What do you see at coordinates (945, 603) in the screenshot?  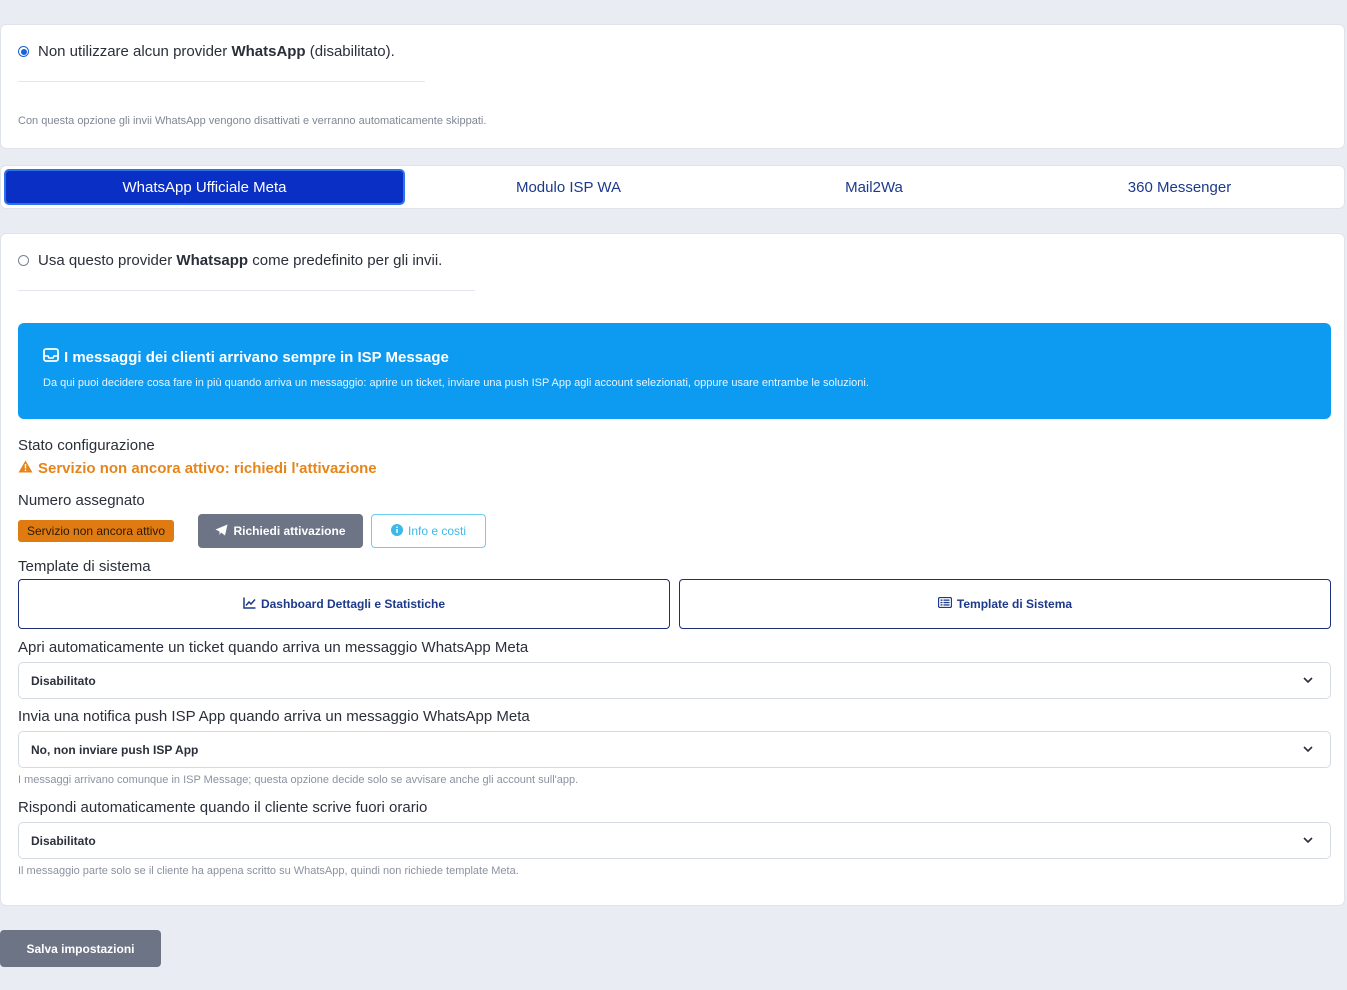 I see `list-icon` at bounding box center [945, 603].